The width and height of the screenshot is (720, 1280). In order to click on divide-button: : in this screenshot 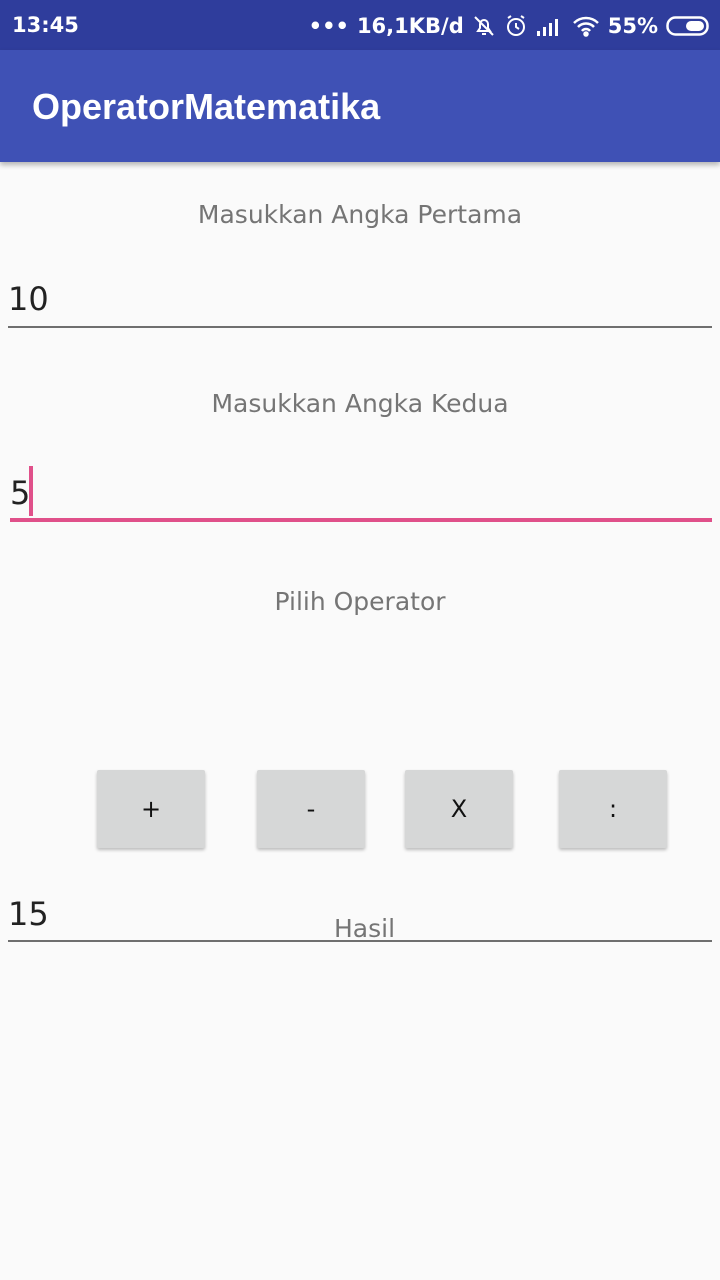, I will do `click(613, 809)`.